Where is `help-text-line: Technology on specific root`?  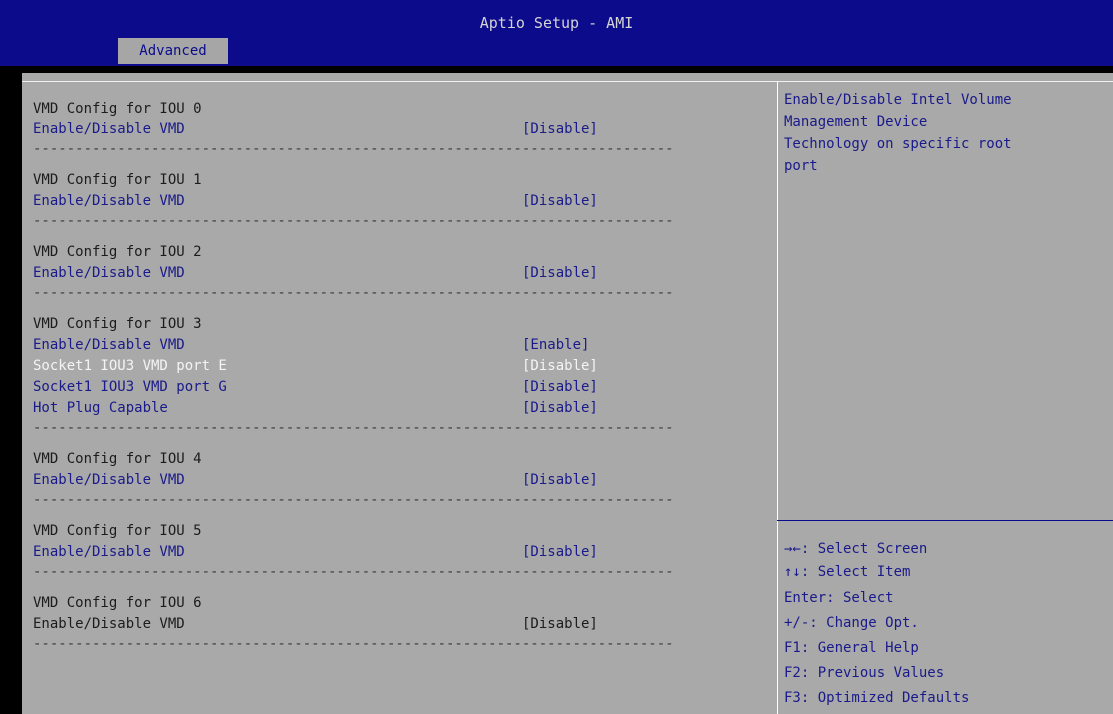
help-text-line: Technology on specific root is located at coordinates (898, 144).